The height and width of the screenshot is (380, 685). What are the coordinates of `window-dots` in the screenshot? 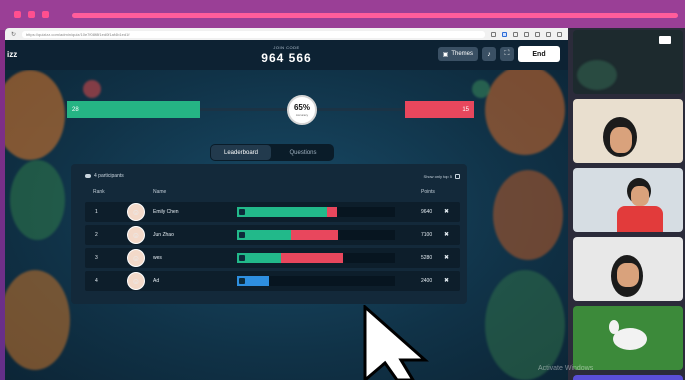 It's located at (31, 14).